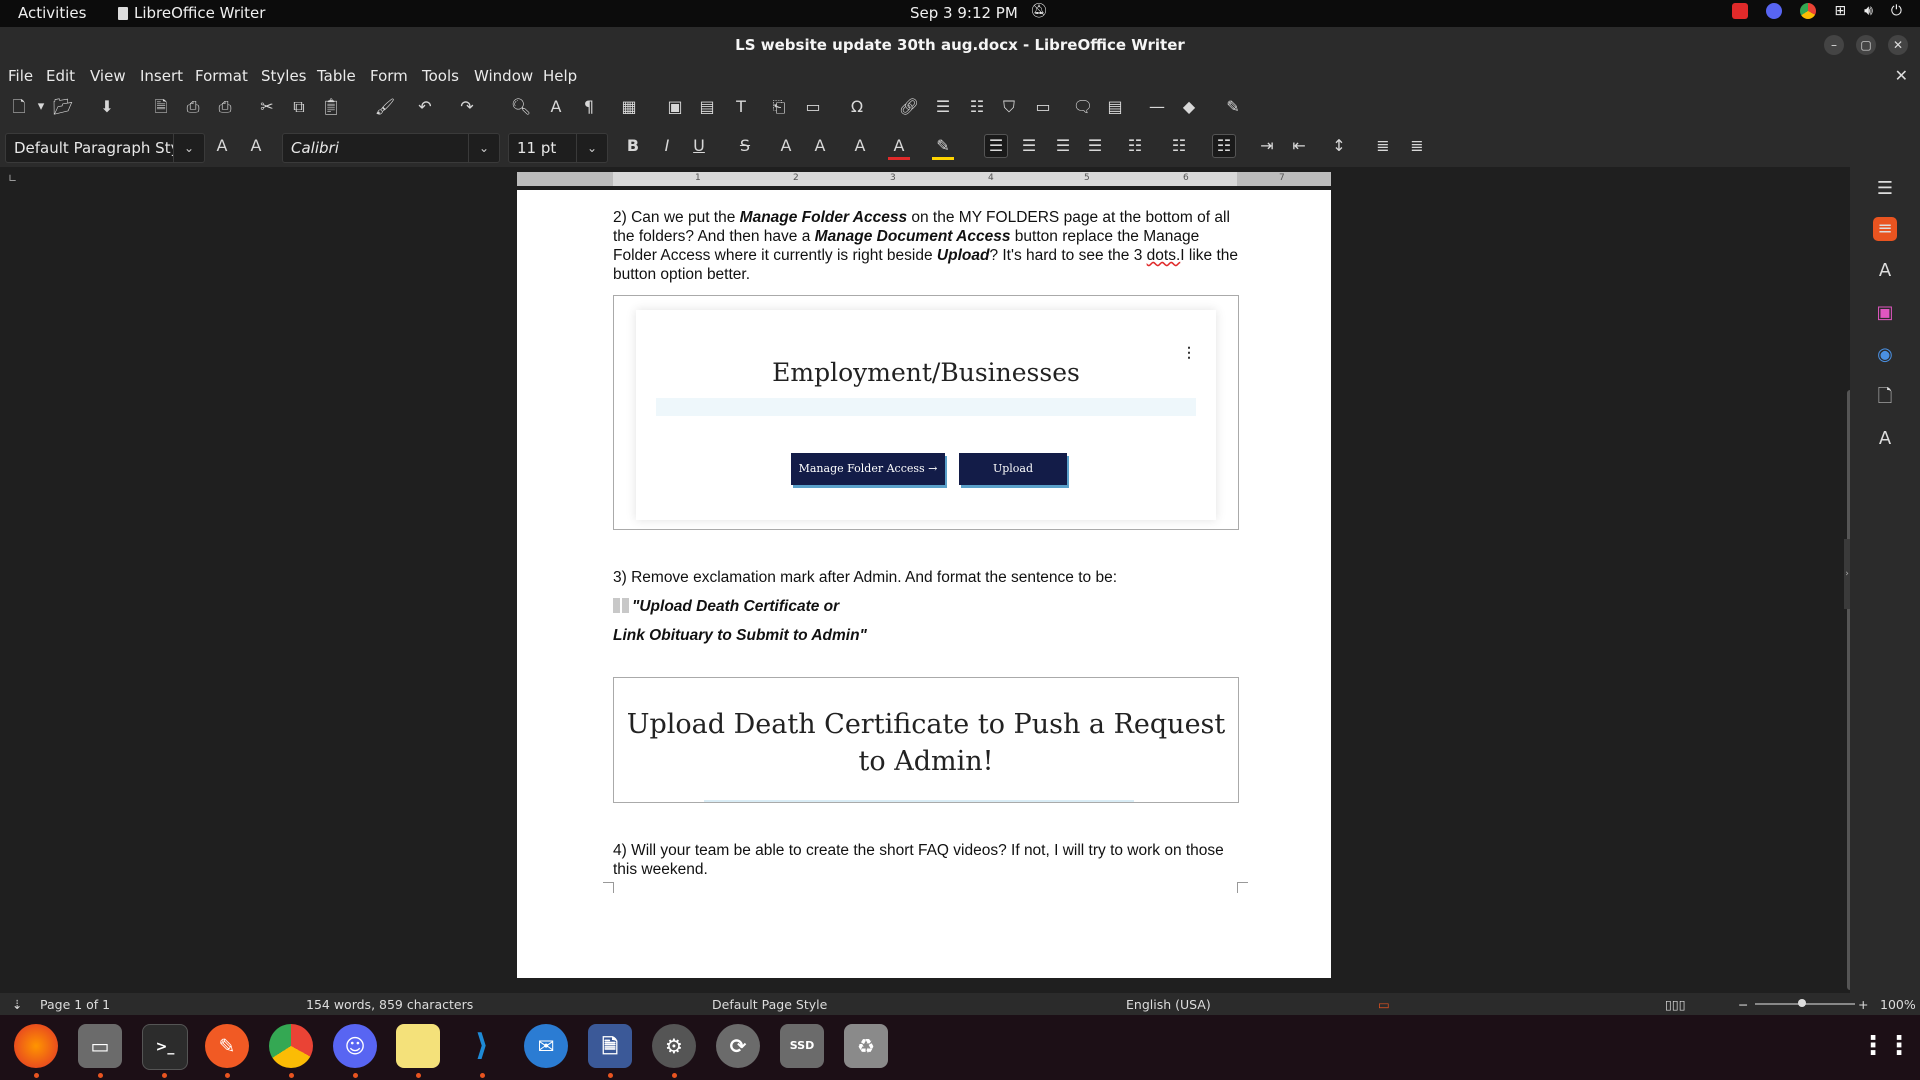 The width and height of the screenshot is (1920, 1080). I want to click on cut-icon: ✂, so click(267, 107).